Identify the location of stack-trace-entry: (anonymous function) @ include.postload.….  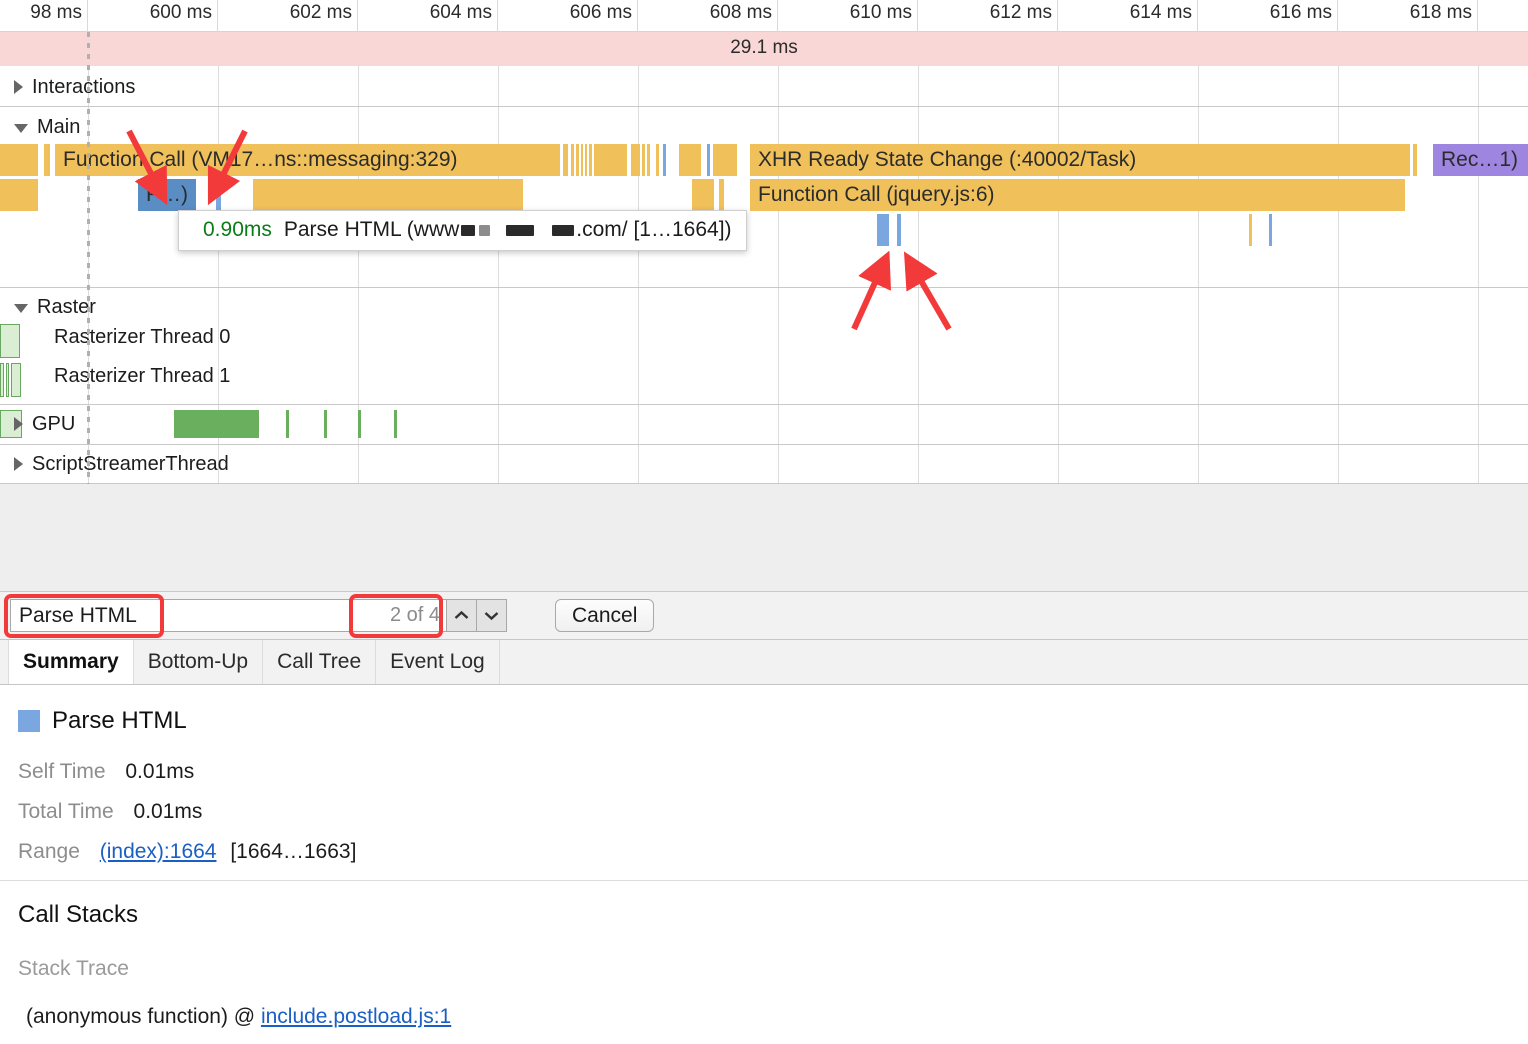
(238, 1017).